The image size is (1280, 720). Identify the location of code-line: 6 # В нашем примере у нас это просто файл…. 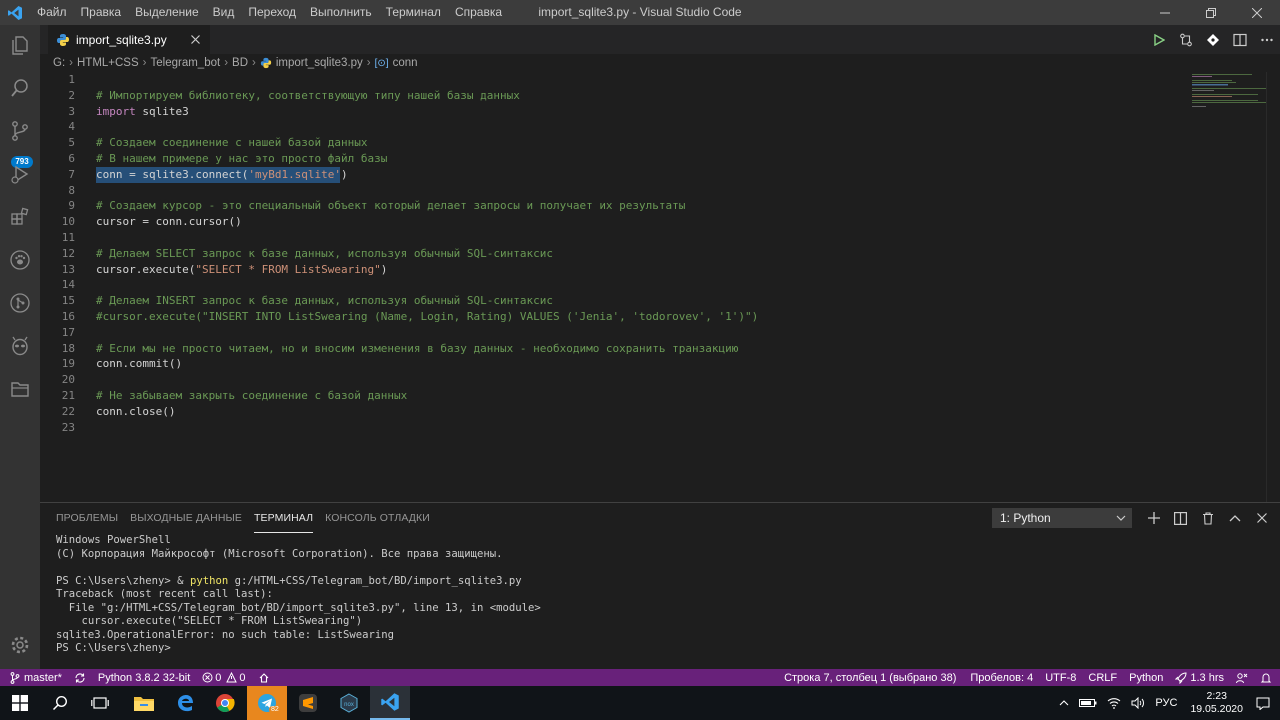
(590, 159).